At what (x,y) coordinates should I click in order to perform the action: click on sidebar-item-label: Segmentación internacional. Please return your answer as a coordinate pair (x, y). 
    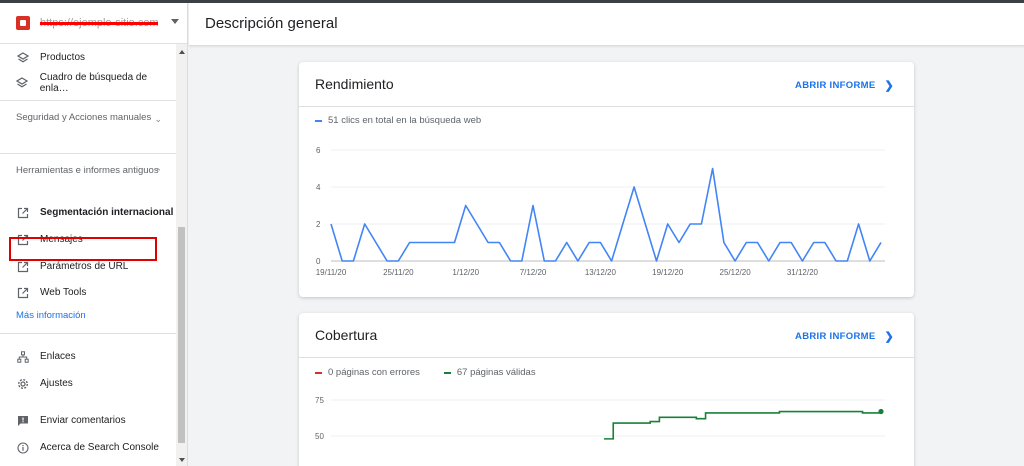
    Looking at the image, I should click on (107, 212).